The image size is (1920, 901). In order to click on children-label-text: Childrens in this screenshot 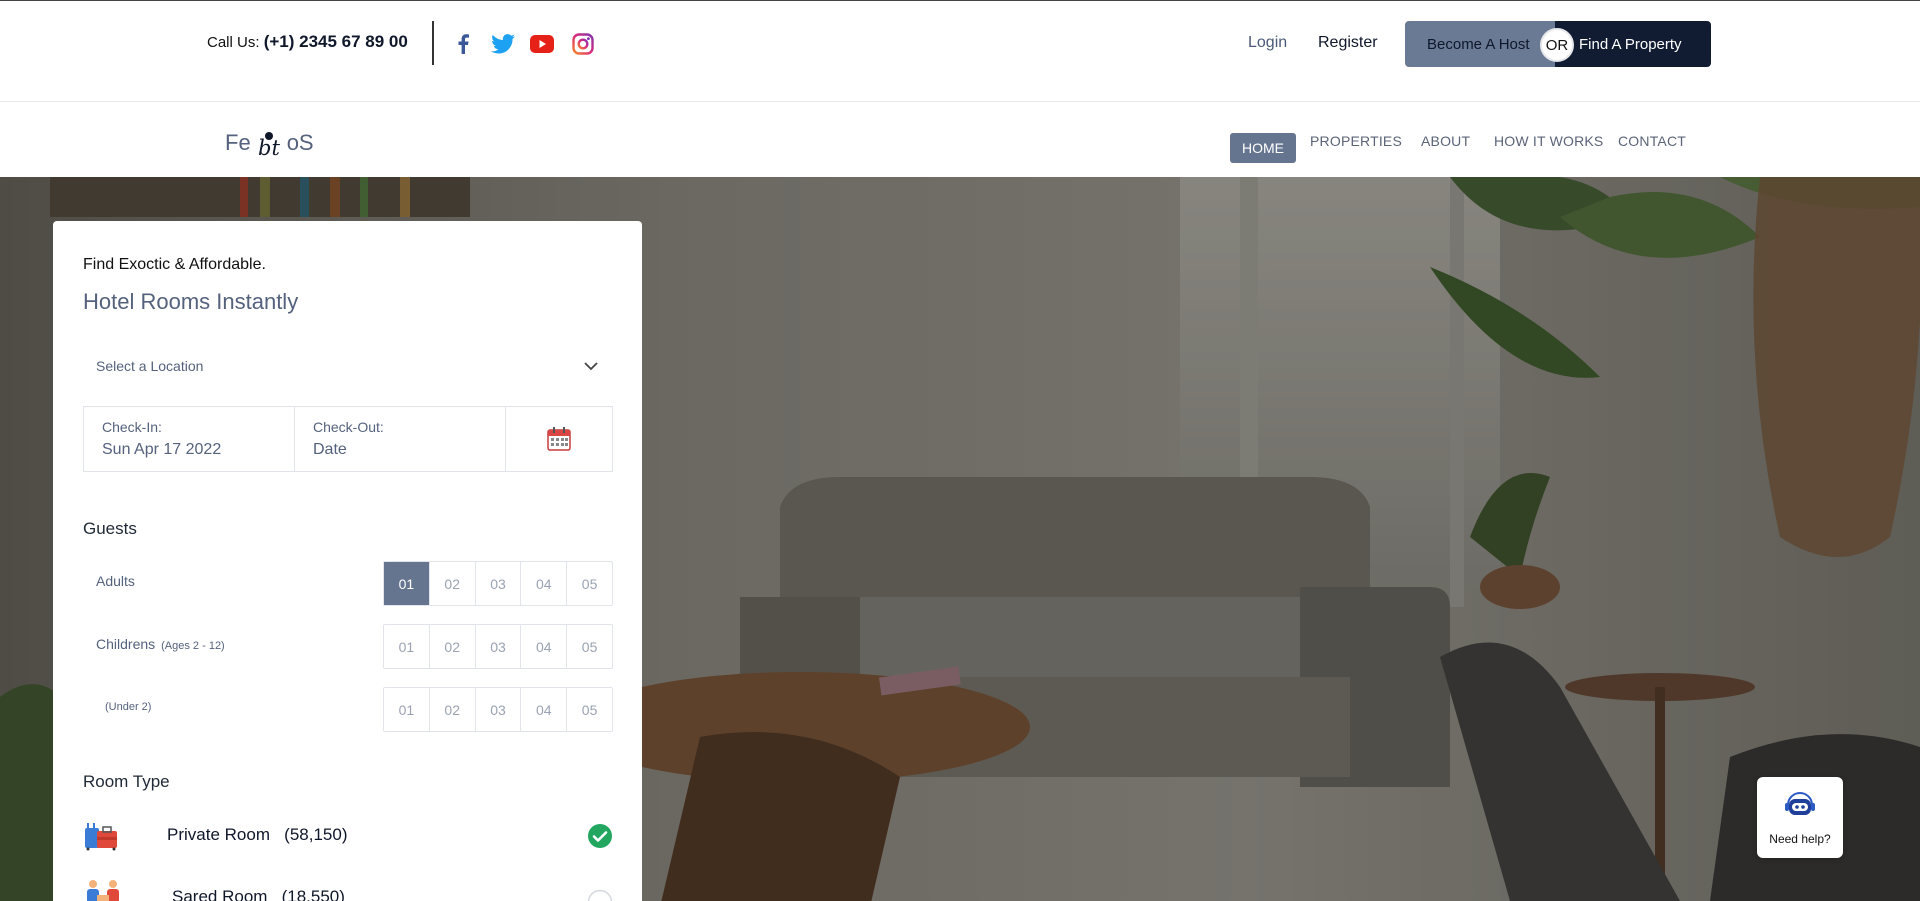, I will do `click(126, 644)`.